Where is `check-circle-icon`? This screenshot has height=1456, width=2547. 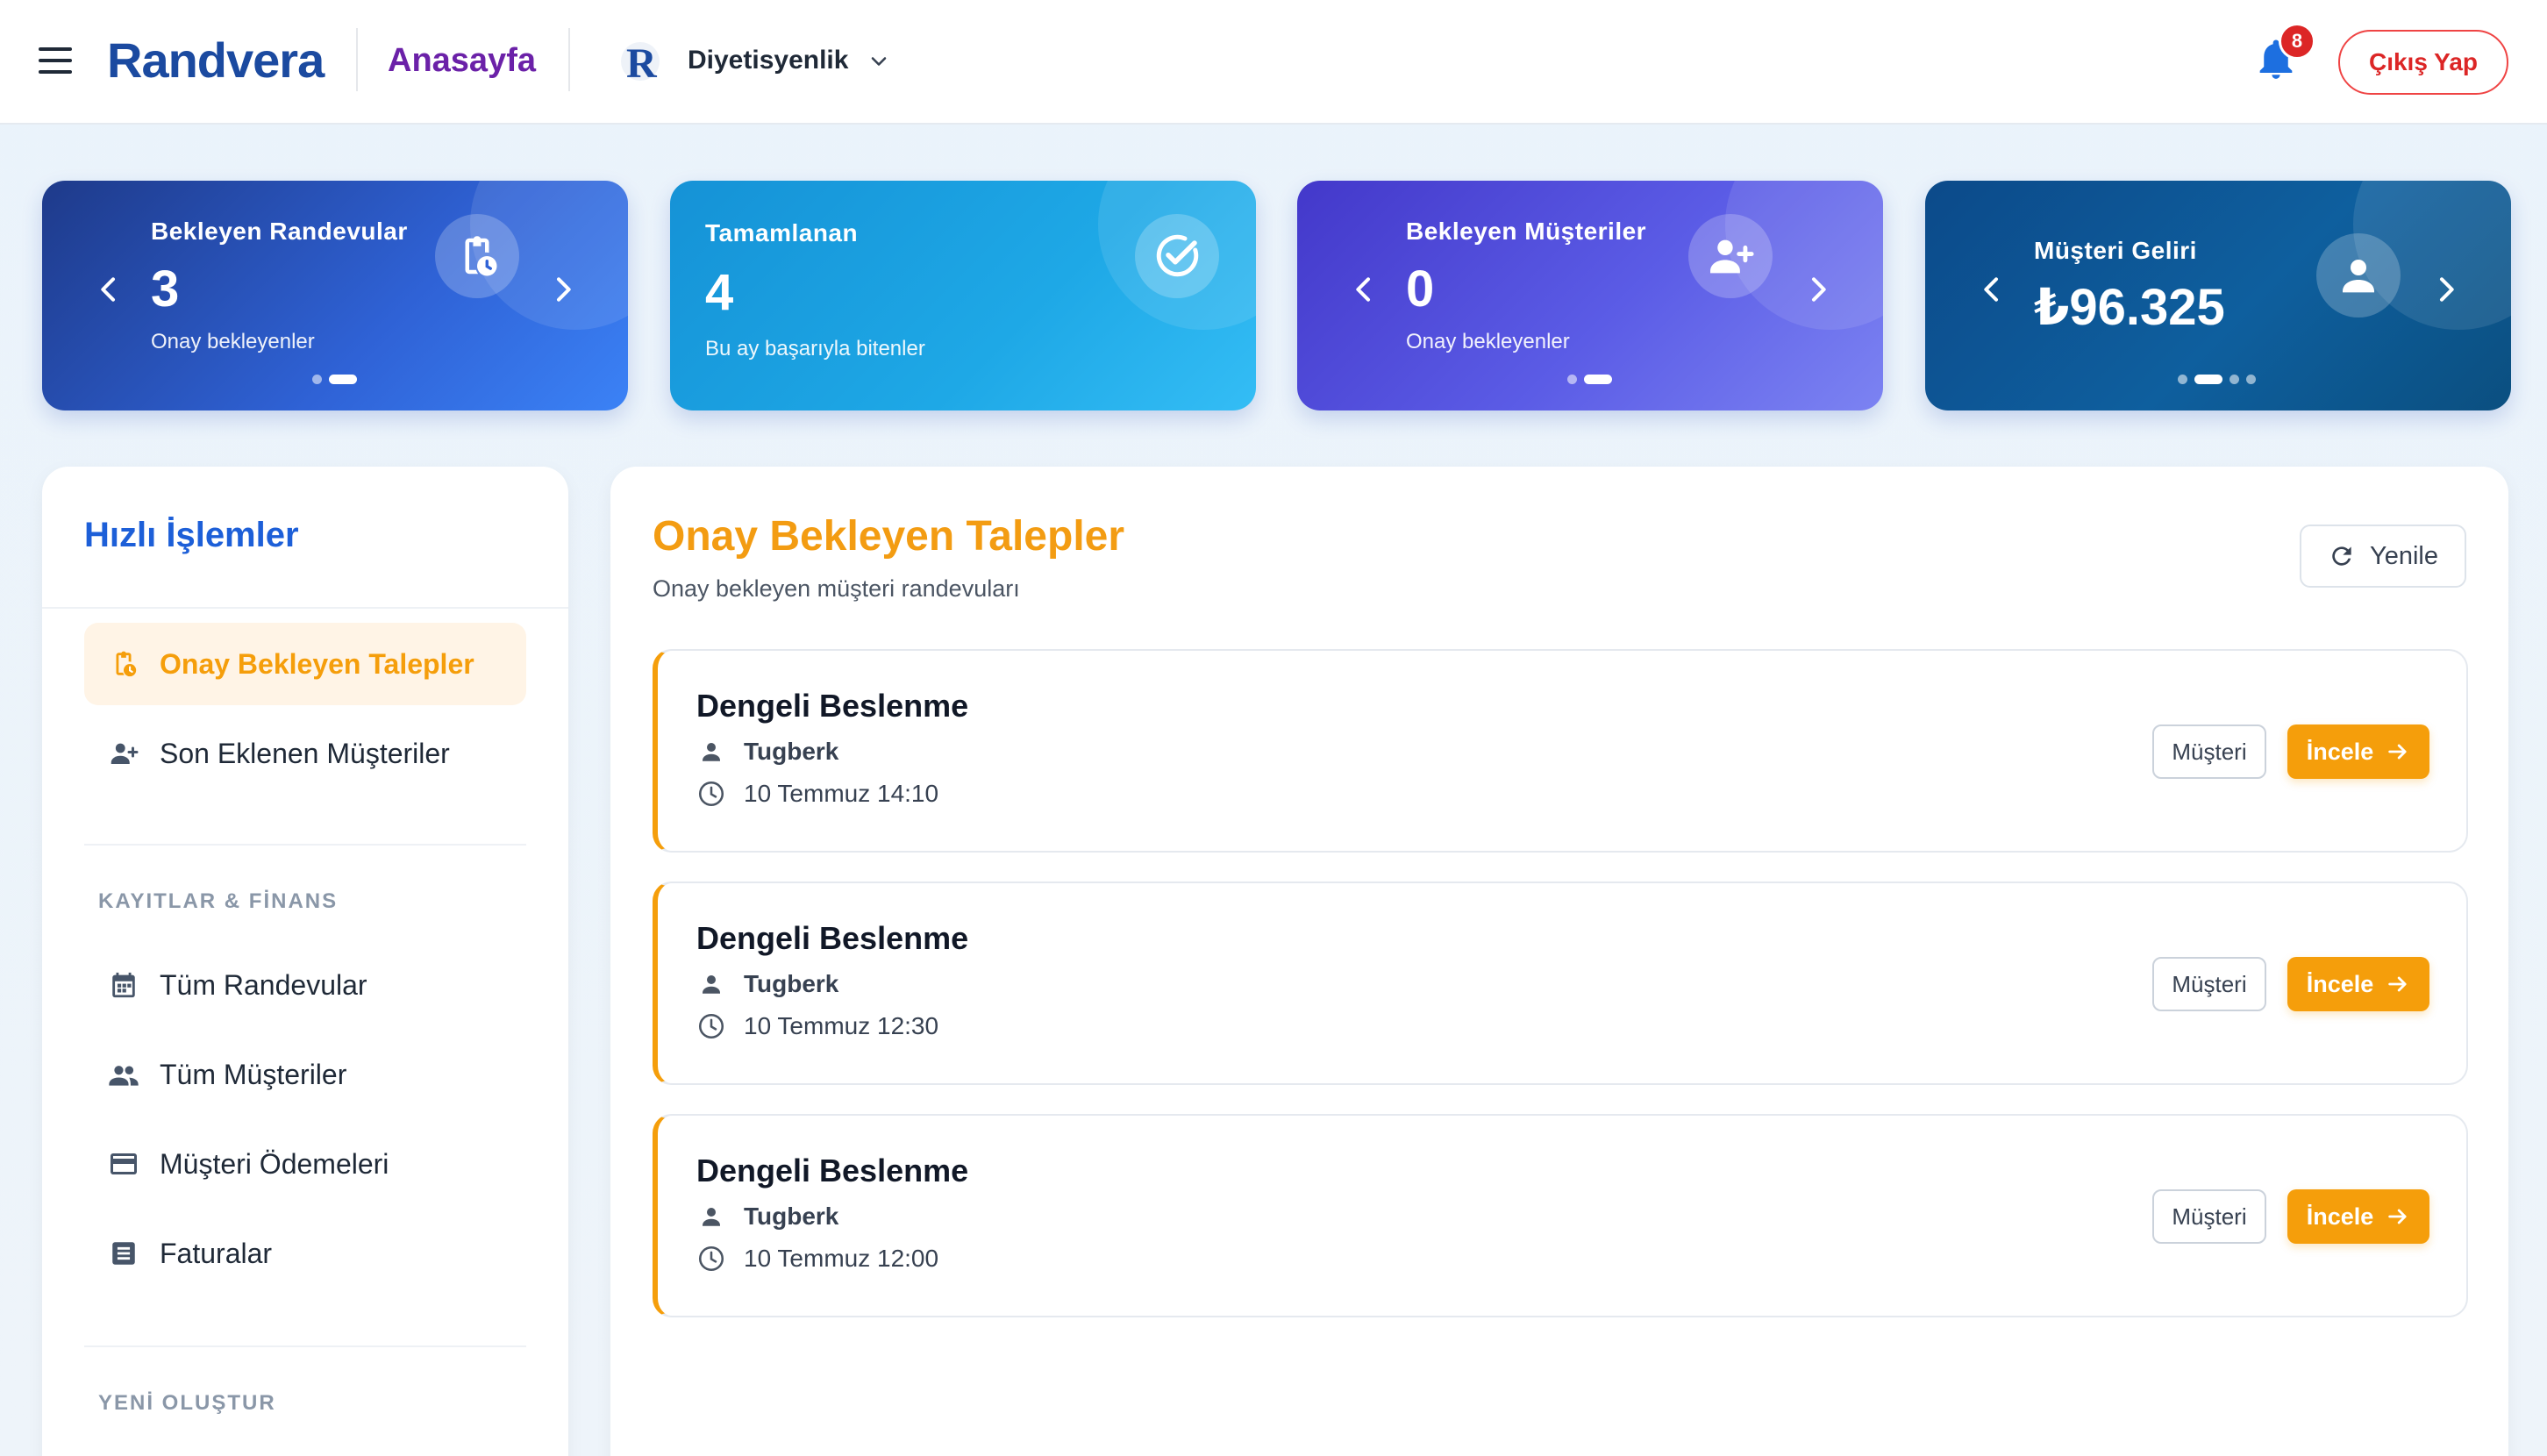
check-circle-icon is located at coordinates (1177, 256).